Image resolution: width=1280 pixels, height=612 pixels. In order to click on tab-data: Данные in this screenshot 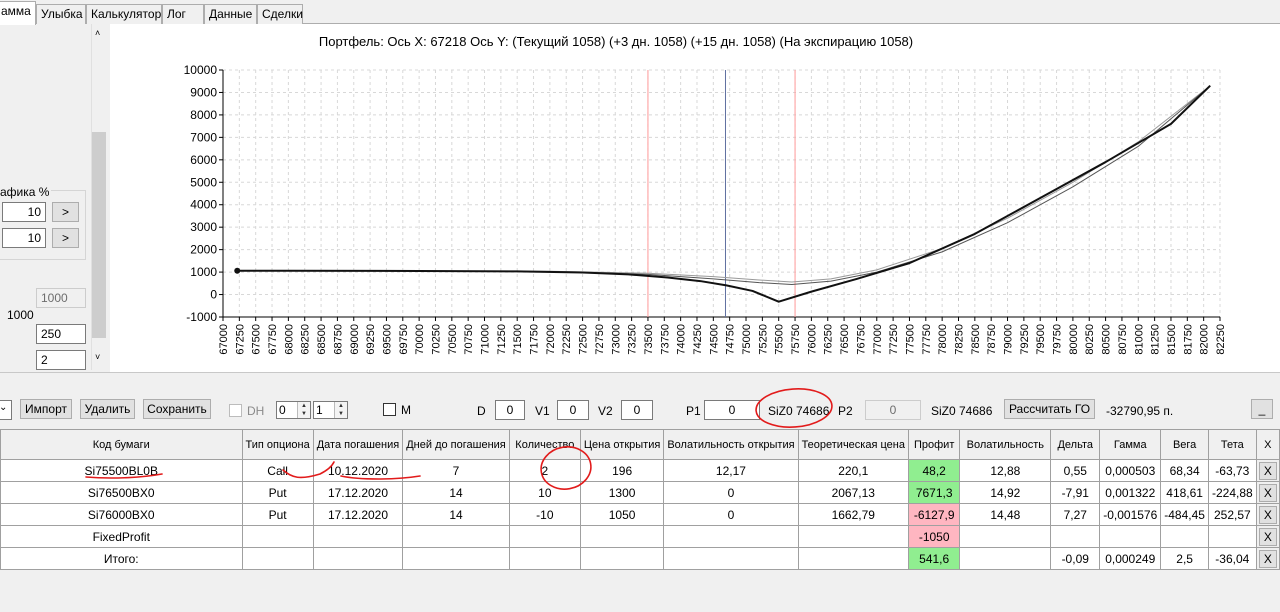, I will do `click(230, 14)`.